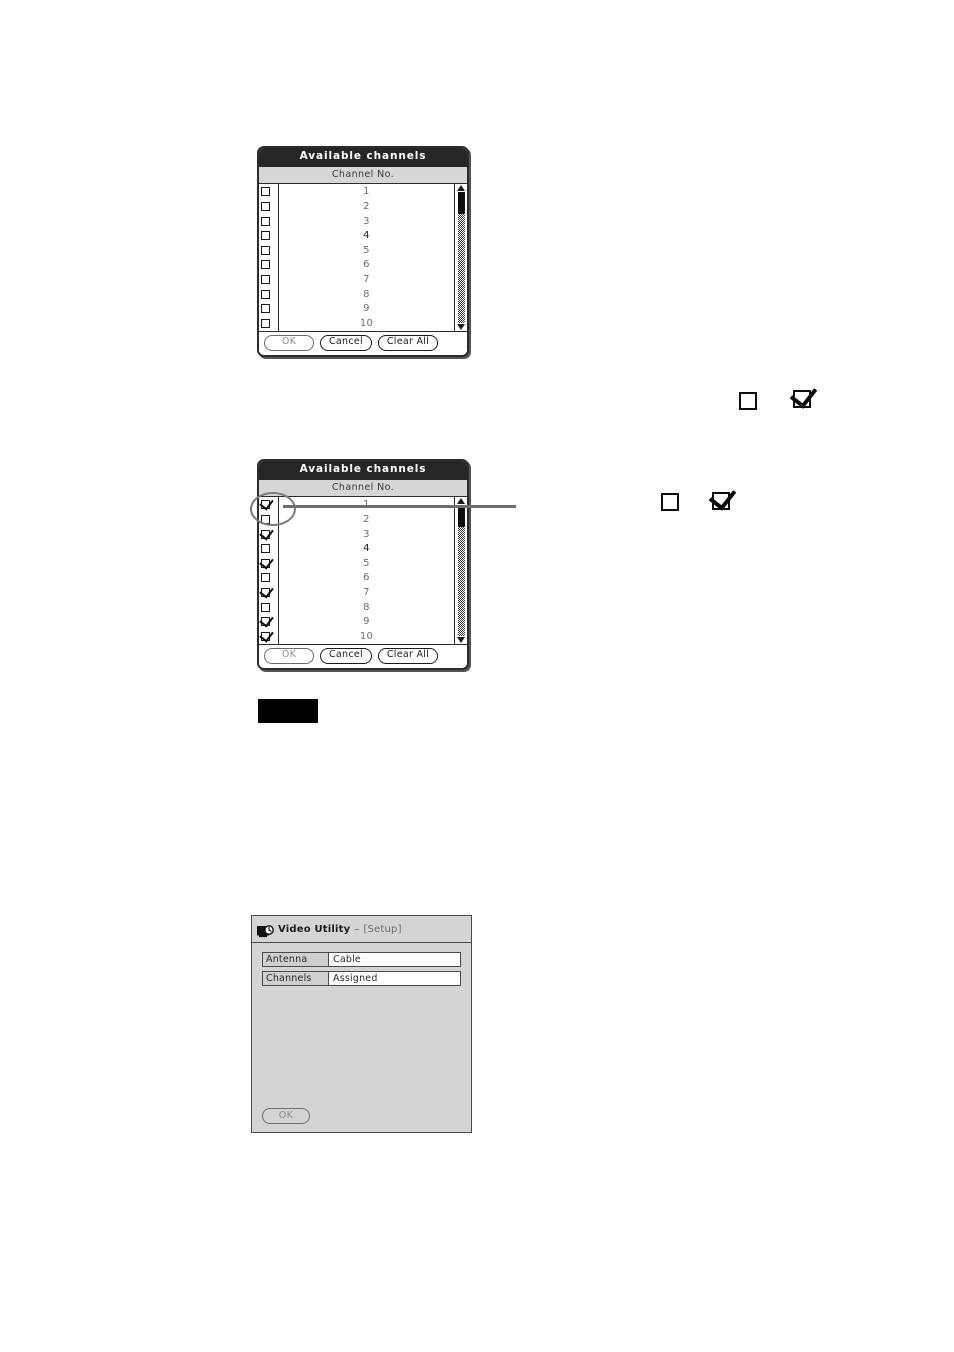  What do you see at coordinates (361, 929) in the screenshot?
I see `window-titlebar: Video Utility – [Setup]` at bounding box center [361, 929].